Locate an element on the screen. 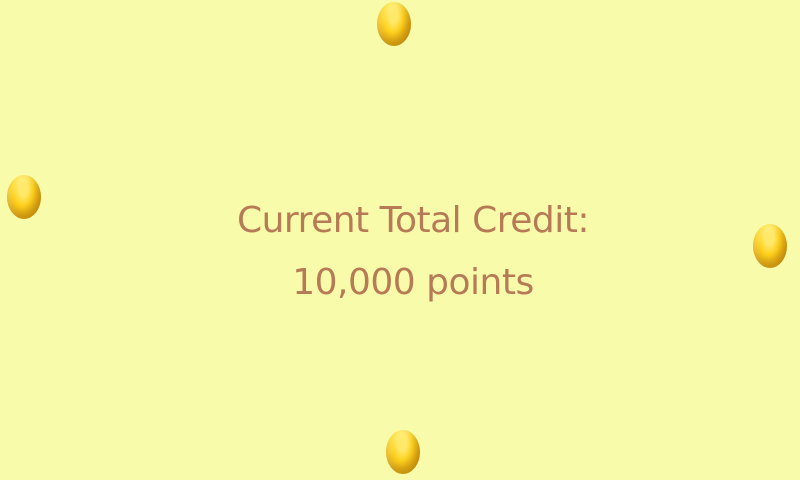 Image resolution: width=800 pixels, height=480 pixels. credit-title: Current Total Credit: is located at coordinates (413, 220).